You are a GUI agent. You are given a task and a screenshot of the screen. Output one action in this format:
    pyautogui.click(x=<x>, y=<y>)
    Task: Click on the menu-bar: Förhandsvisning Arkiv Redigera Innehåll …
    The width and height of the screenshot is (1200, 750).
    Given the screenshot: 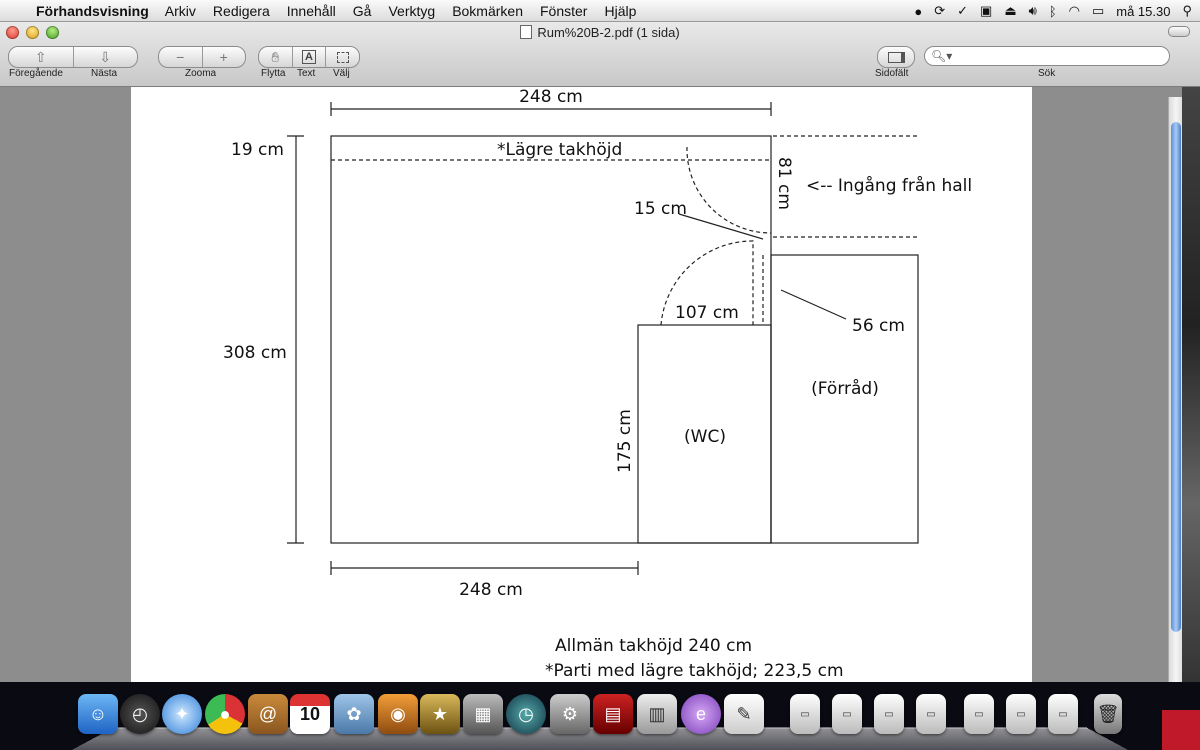 What is the action you would take?
    pyautogui.click(x=600, y=11)
    